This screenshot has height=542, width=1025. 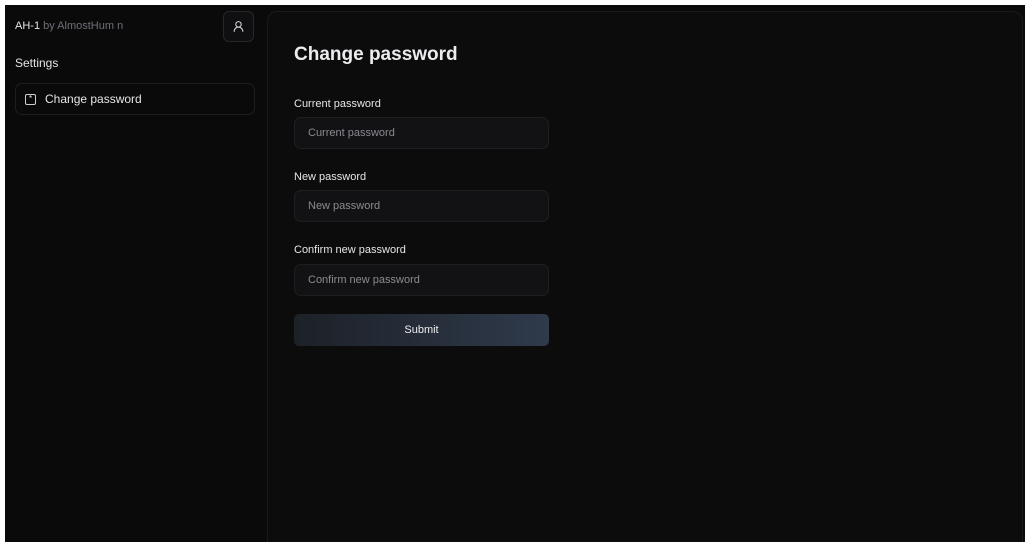 I want to click on sidebar-item-label: Change password, so click(x=93, y=99).